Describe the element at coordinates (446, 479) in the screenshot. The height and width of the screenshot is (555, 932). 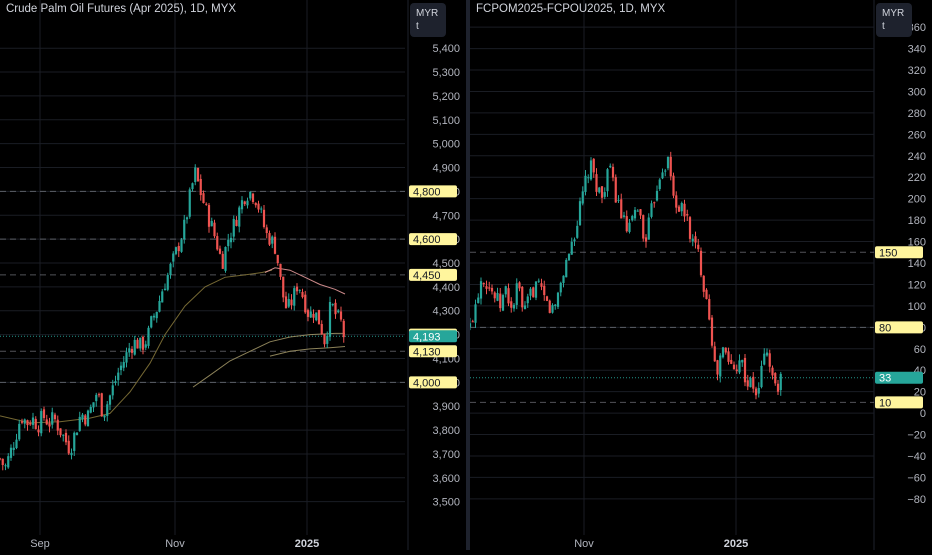
I see `y-tick-label: 3,600` at that location.